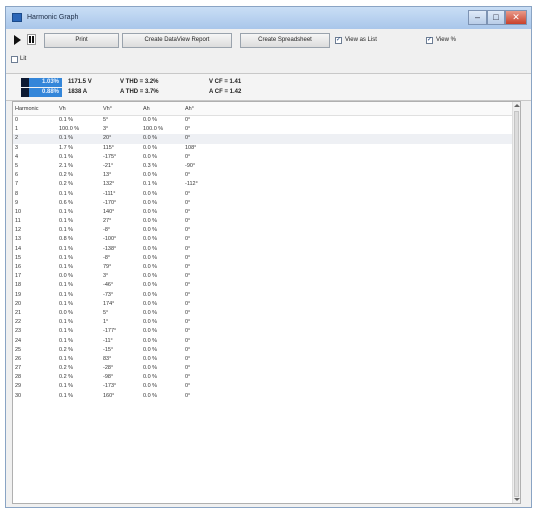  I want to click on table-row: 19 0.1 % -73° 0.0 % 0°, so click(266, 295).